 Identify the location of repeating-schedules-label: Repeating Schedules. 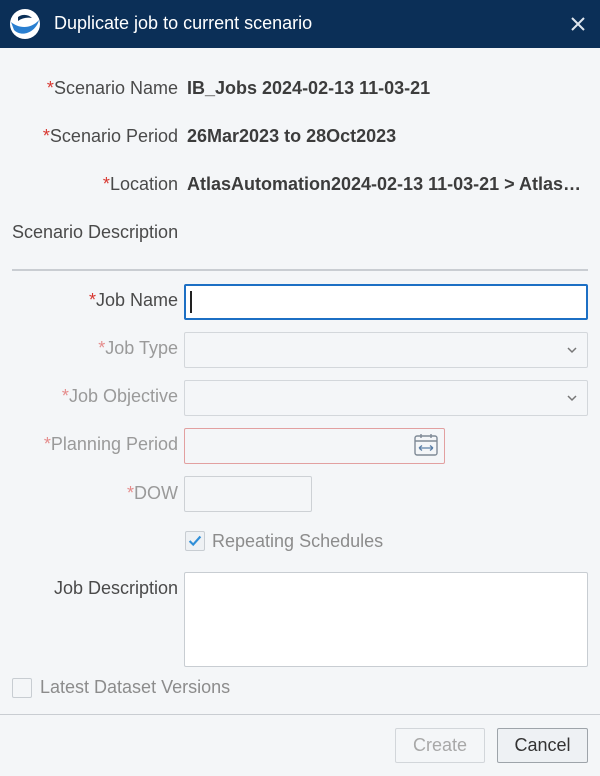
(298, 541).